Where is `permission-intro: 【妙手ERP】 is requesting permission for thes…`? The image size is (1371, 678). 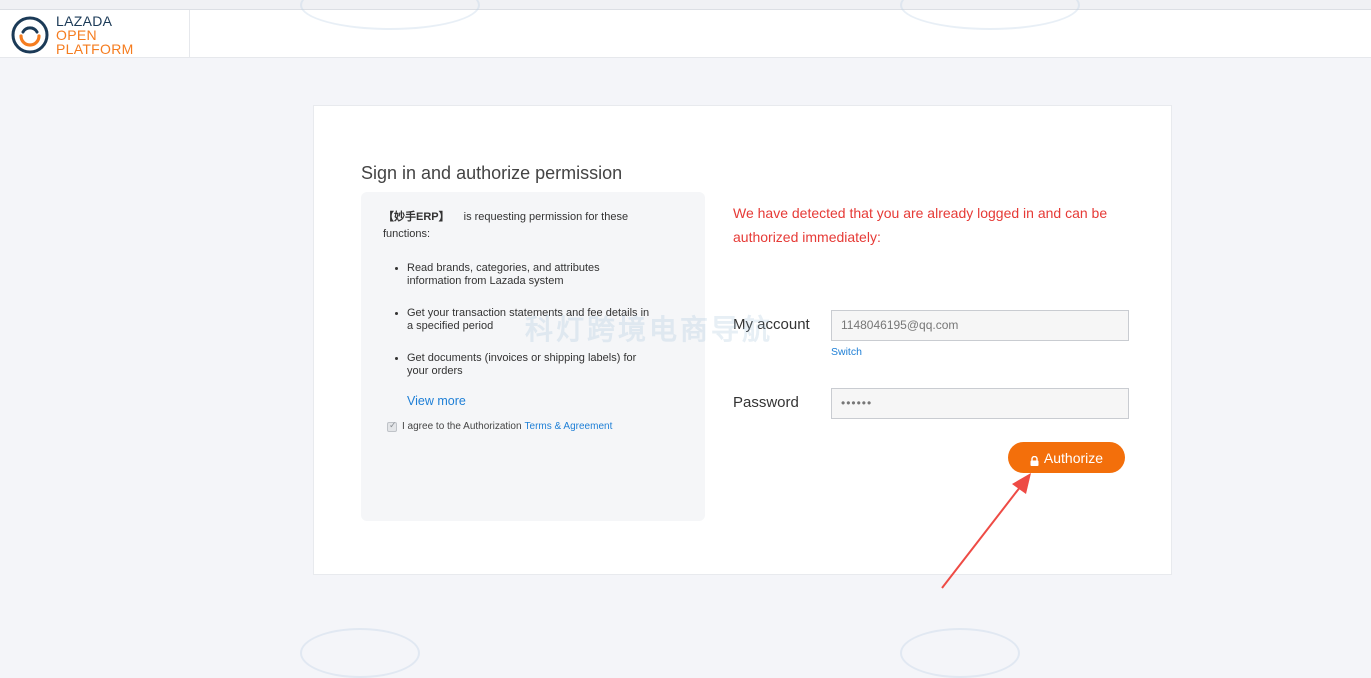
permission-intro: 【妙手ERP】 is requesting permission for thes… is located at coordinates (513, 226).